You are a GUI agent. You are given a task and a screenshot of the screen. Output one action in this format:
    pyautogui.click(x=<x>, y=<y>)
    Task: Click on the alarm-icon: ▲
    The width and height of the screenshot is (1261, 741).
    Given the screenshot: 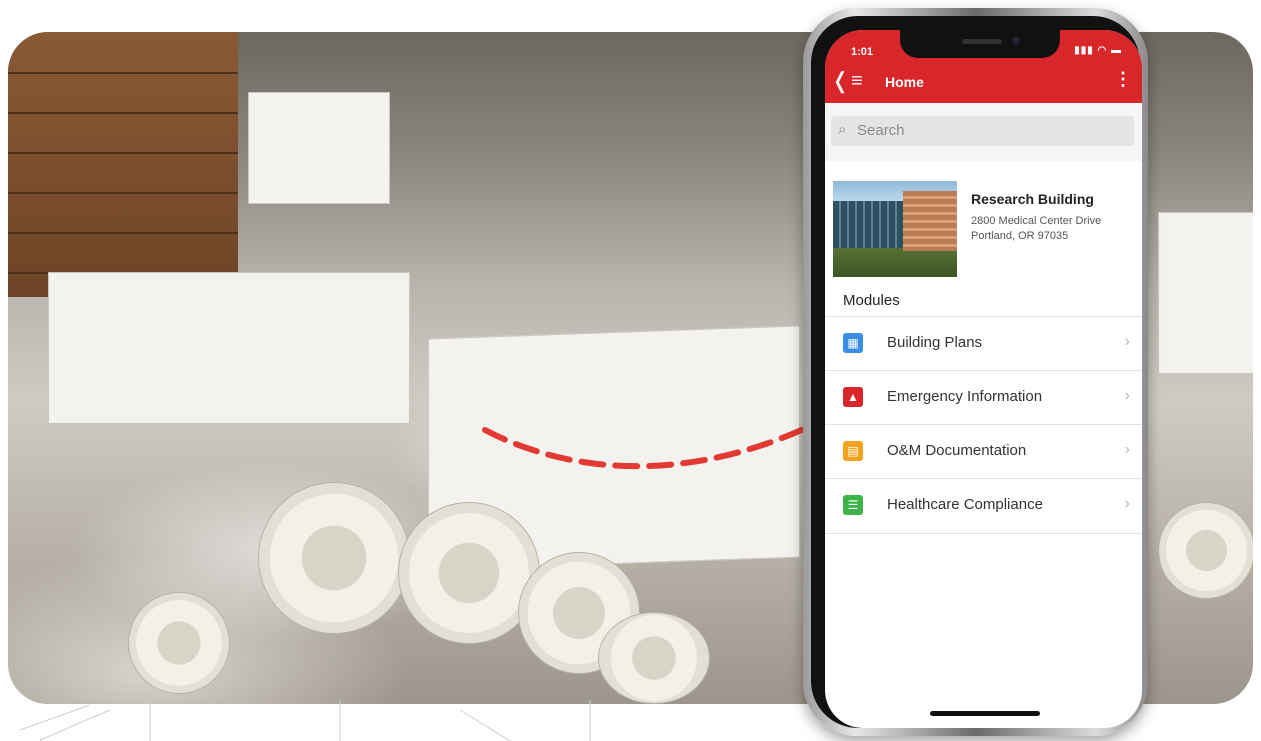 What is the action you would take?
    pyautogui.click(x=853, y=397)
    